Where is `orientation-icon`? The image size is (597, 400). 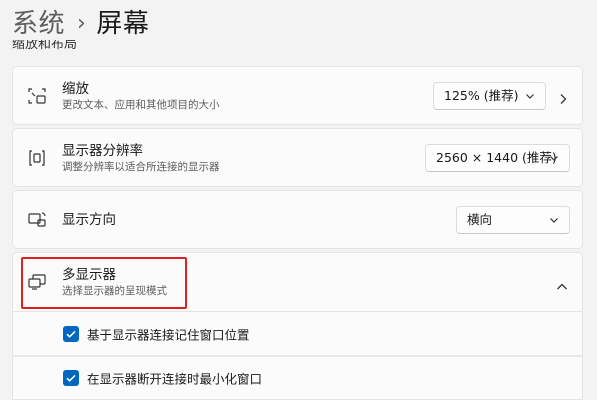
orientation-icon is located at coordinates (37, 220).